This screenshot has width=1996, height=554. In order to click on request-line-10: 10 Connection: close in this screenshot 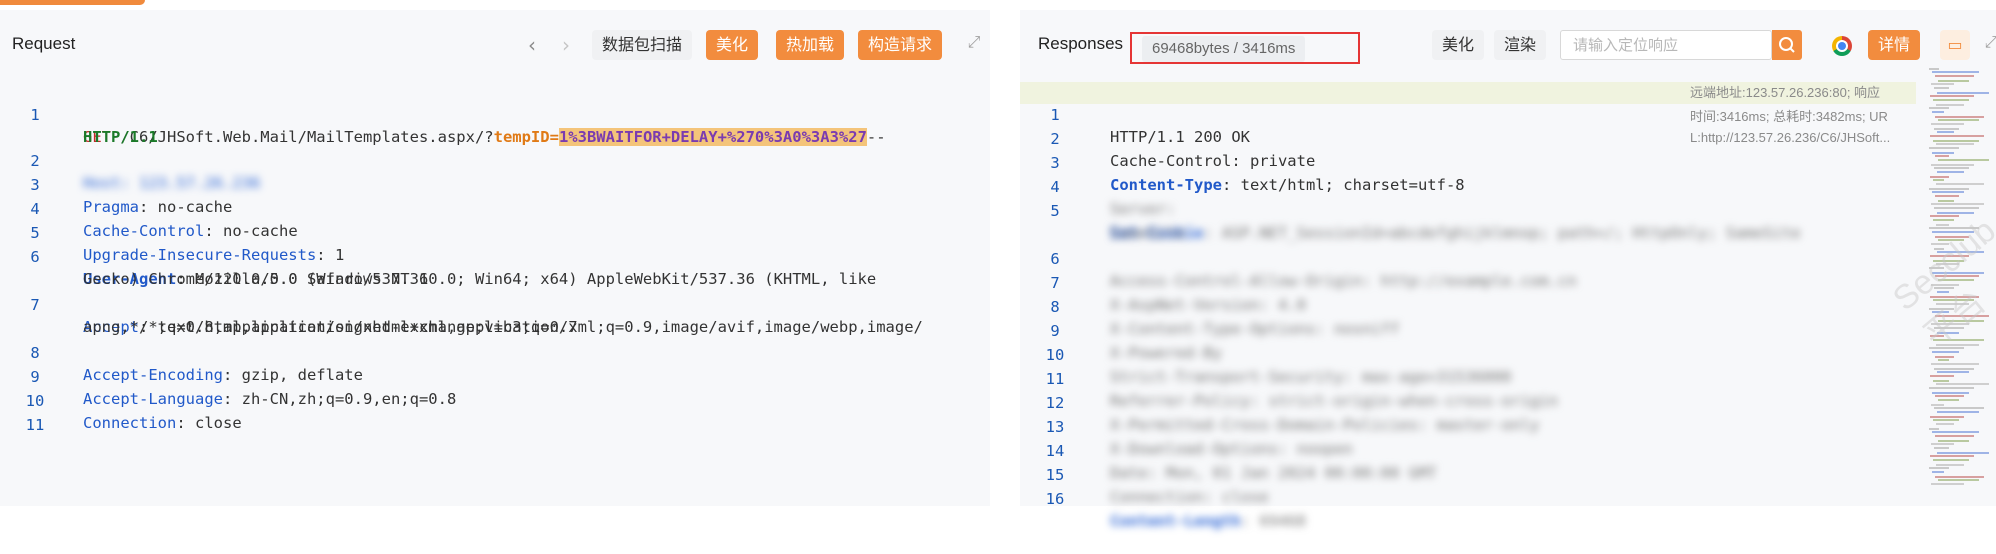, I will do `click(133, 412)`.